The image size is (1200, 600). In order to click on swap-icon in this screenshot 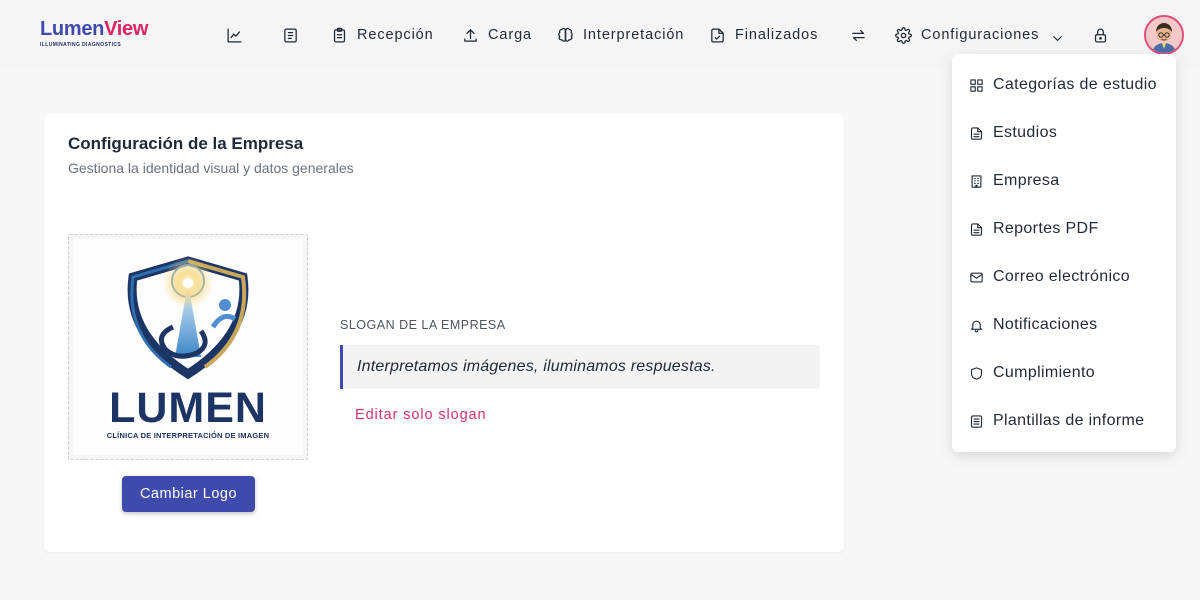, I will do `click(858, 35)`.